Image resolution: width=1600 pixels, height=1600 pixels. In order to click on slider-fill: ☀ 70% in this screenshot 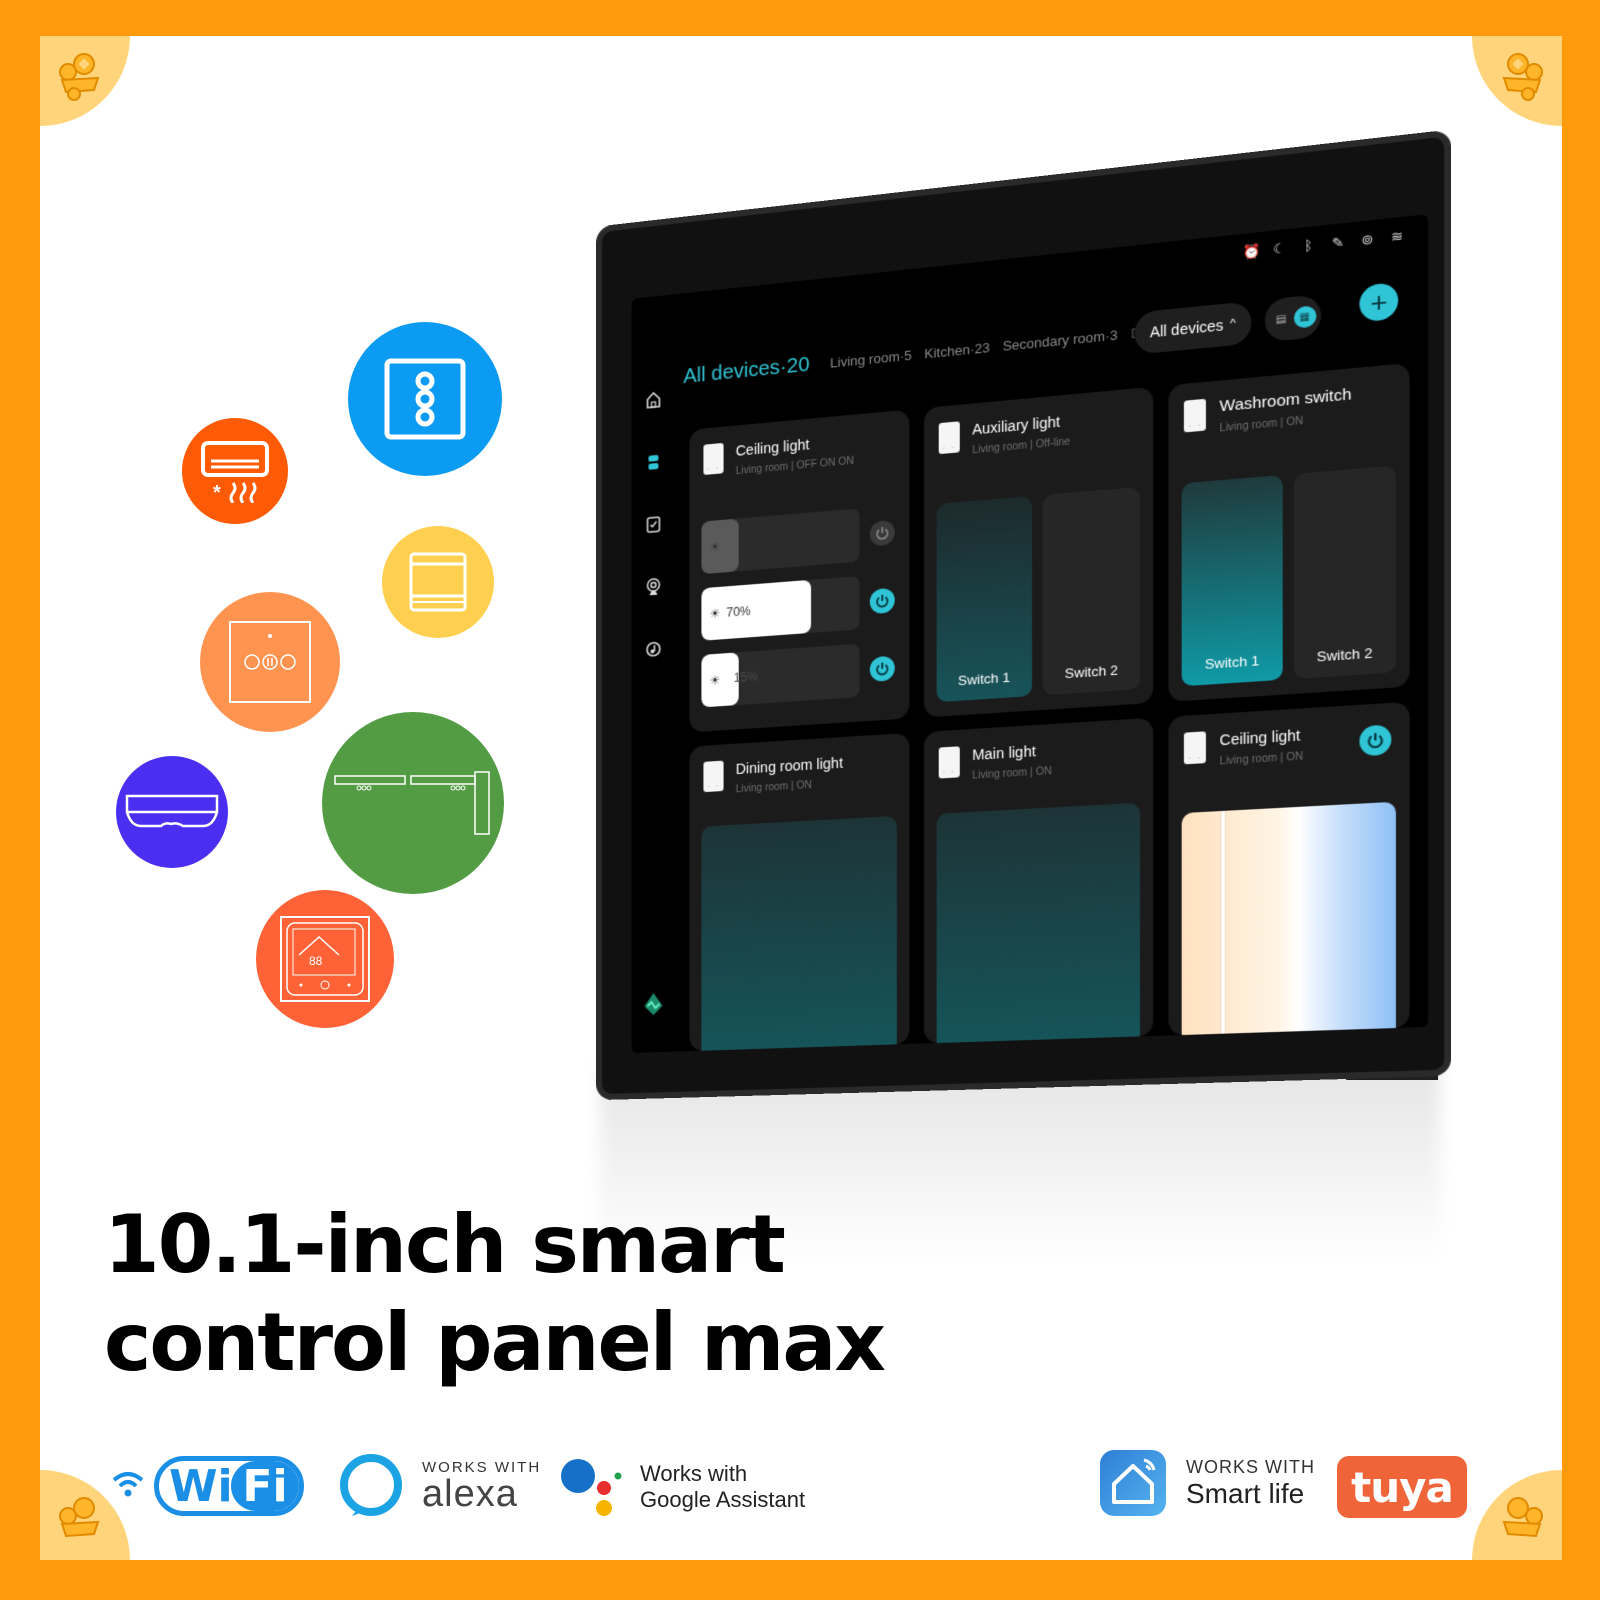, I will do `click(756, 610)`.